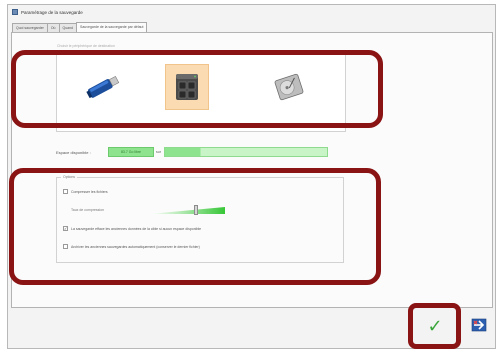  Describe the element at coordinates (73, 152) in the screenshot. I see `free-space-label: Espace disponible :` at that location.